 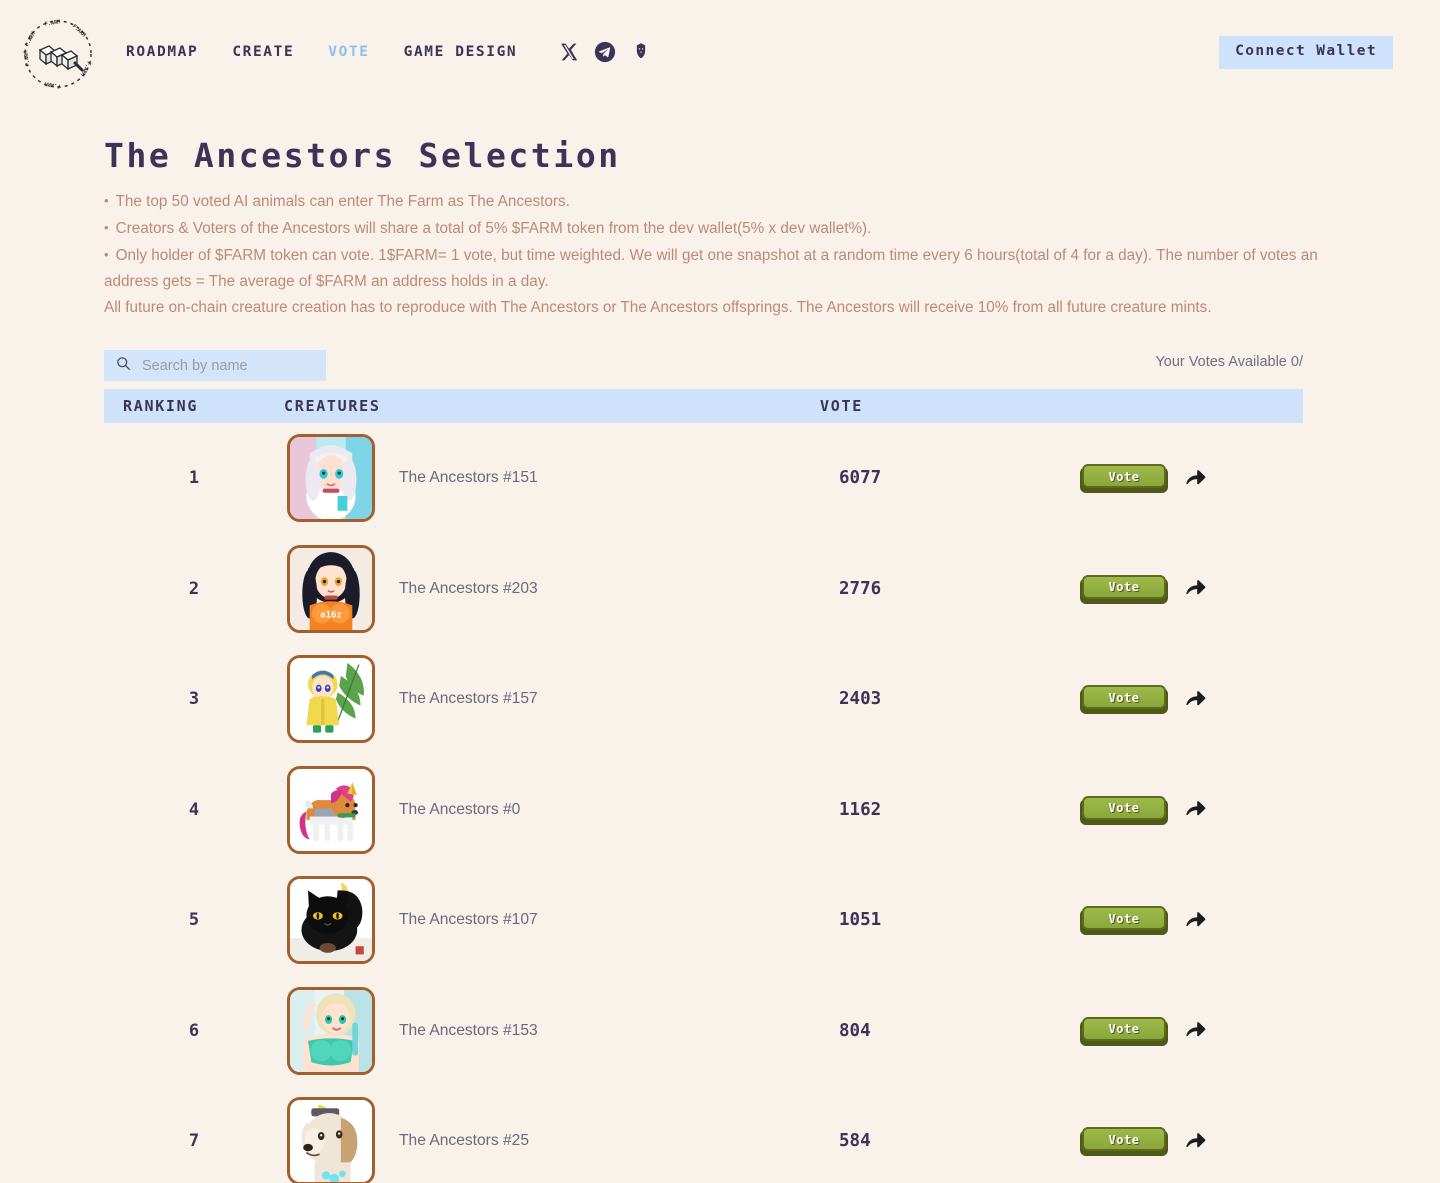 What do you see at coordinates (123, 366) in the screenshot?
I see `search-icon` at bounding box center [123, 366].